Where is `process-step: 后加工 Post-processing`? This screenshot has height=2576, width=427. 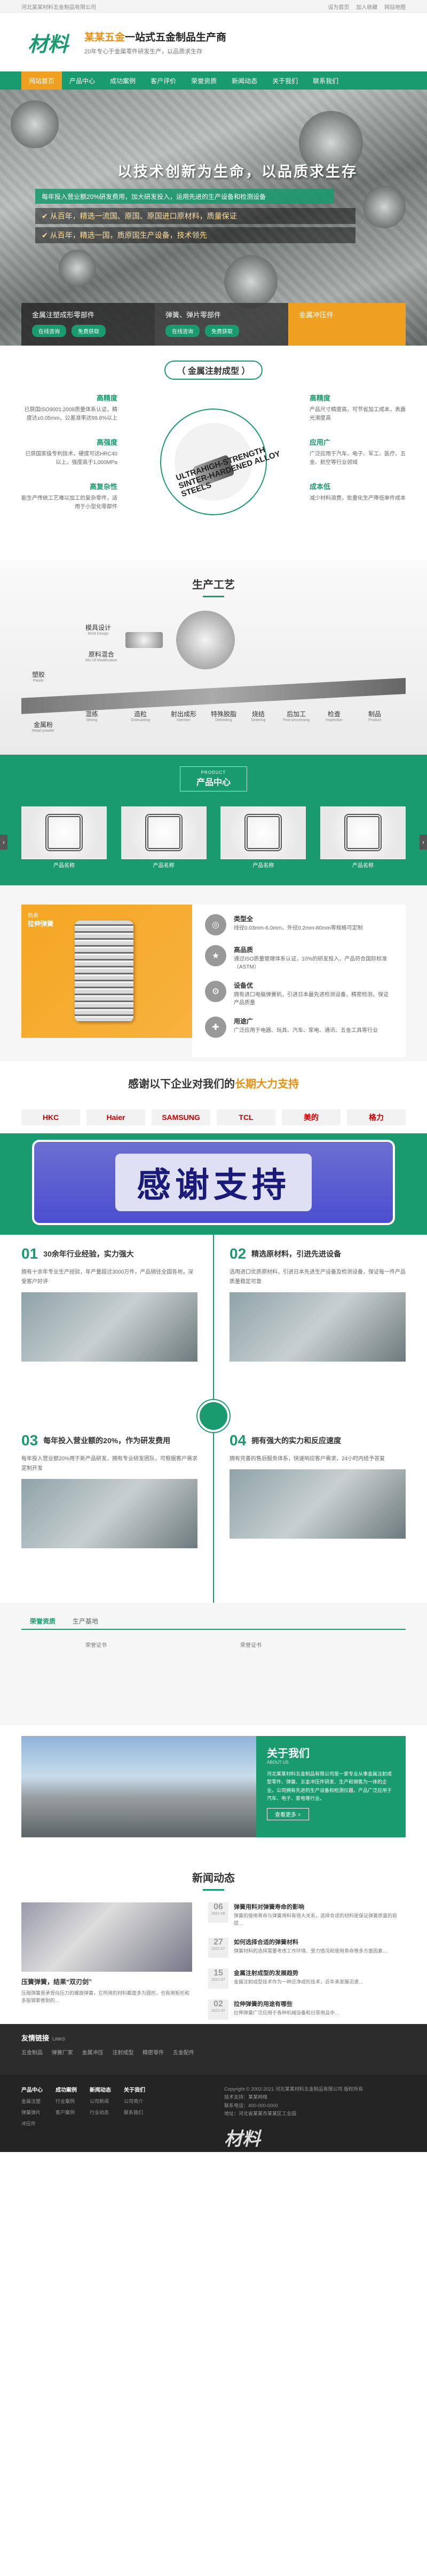
process-step: 后加工 Post-processing is located at coordinates (296, 716).